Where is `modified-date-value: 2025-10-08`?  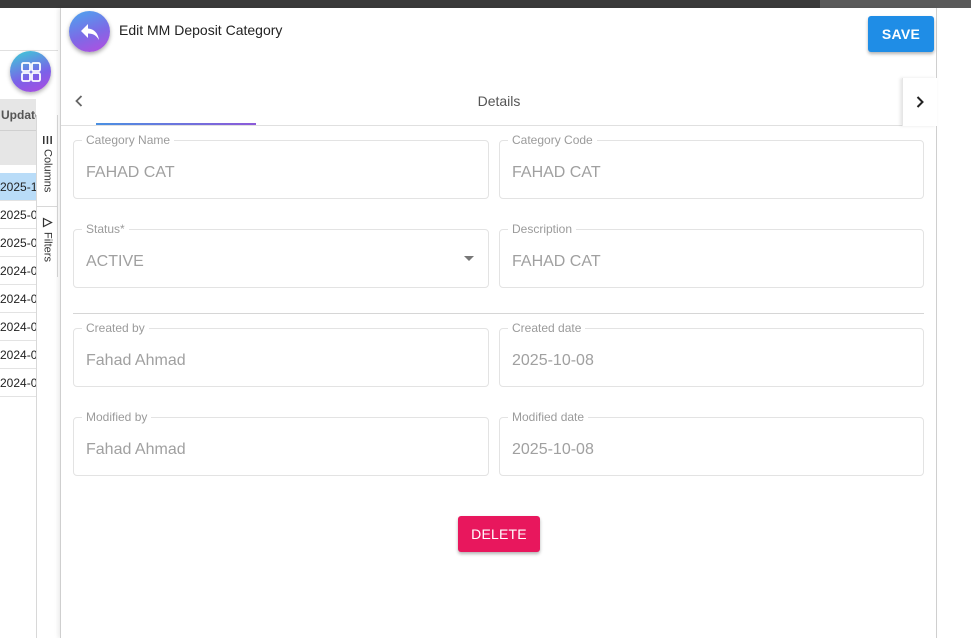
modified-date-value: 2025-10-08 is located at coordinates (553, 449).